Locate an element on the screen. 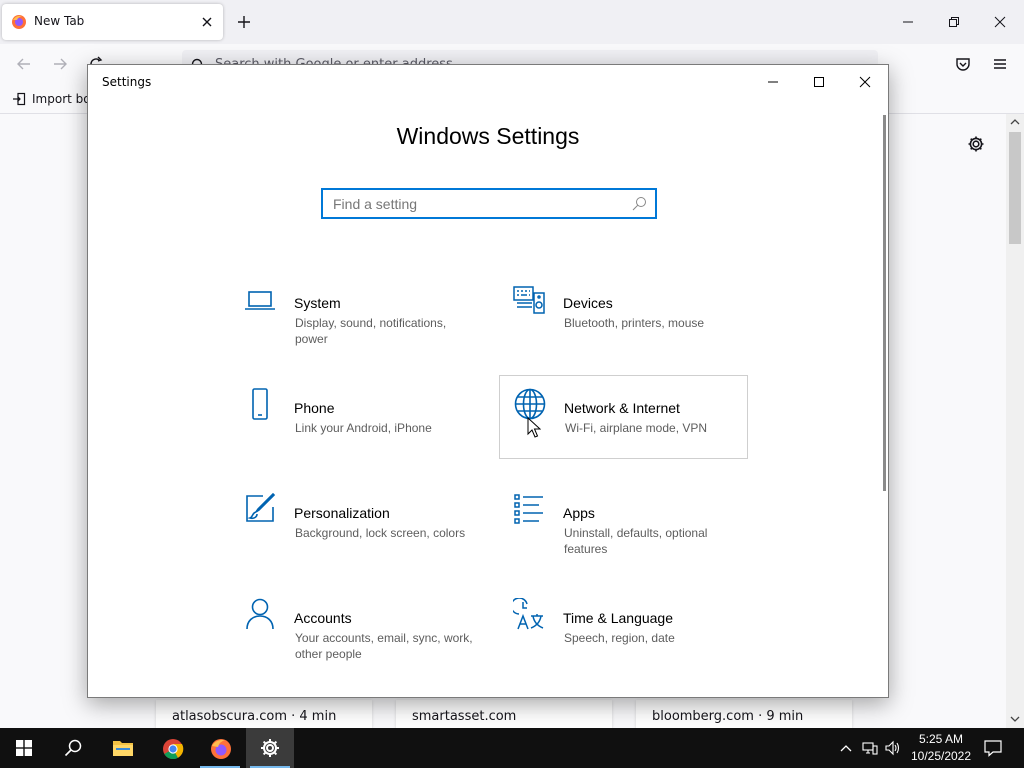  settings-window-title: Settings is located at coordinates (127, 82).